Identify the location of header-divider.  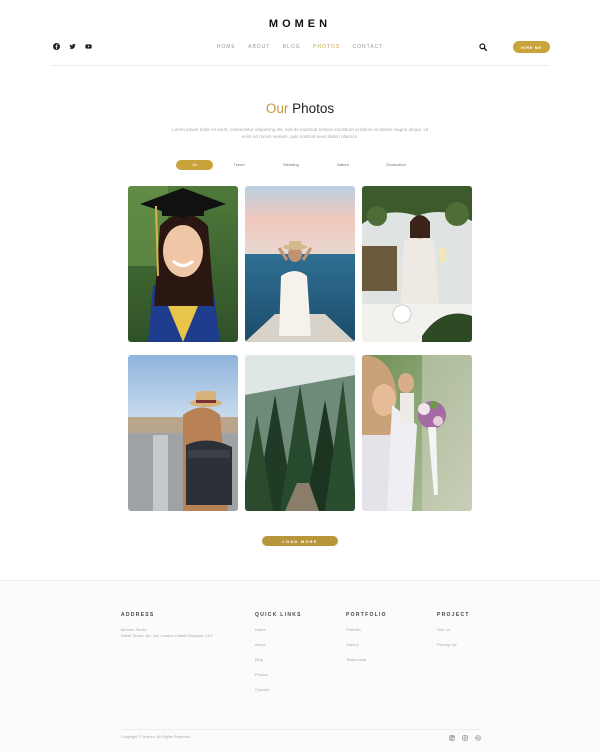
(300, 65).